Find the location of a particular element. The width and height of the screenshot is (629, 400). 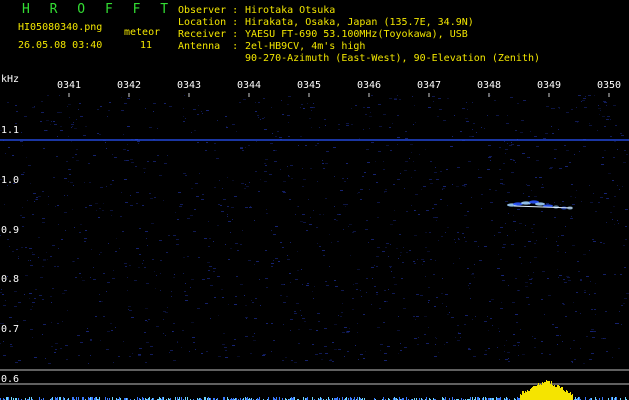

filename-label: HI05080340.png is located at coordinates (60, 27).